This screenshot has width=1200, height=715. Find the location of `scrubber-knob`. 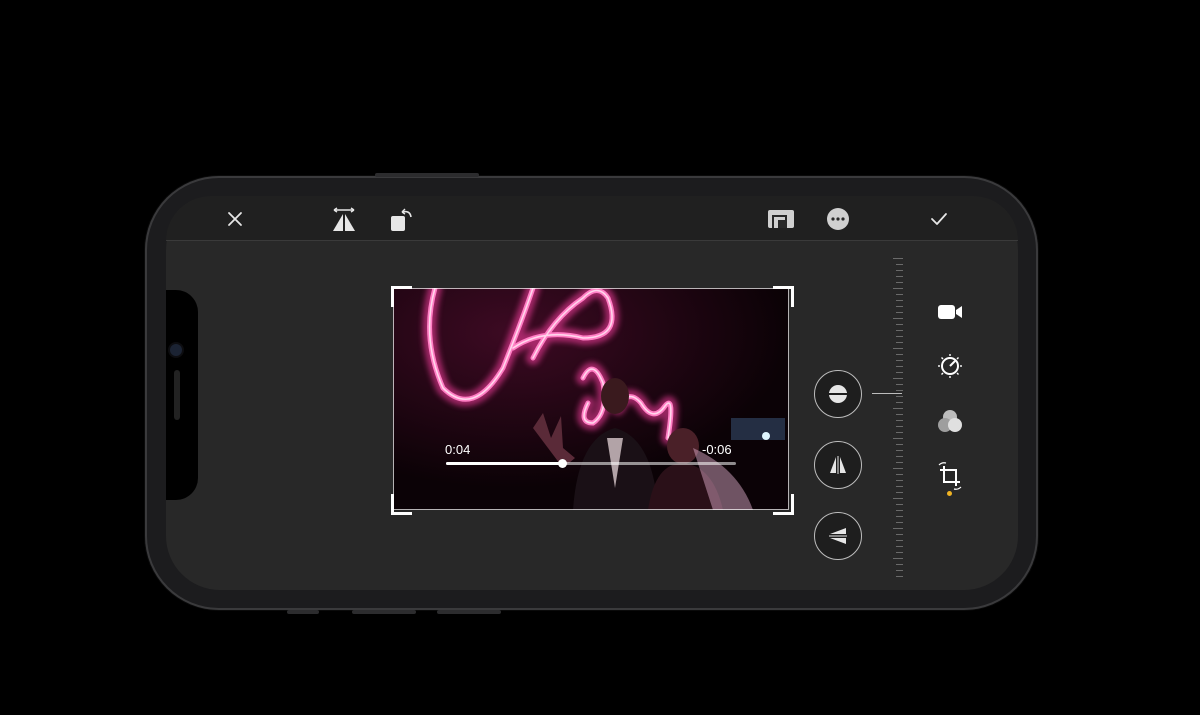

scrubber-knob is located at coordinates (562, 463).